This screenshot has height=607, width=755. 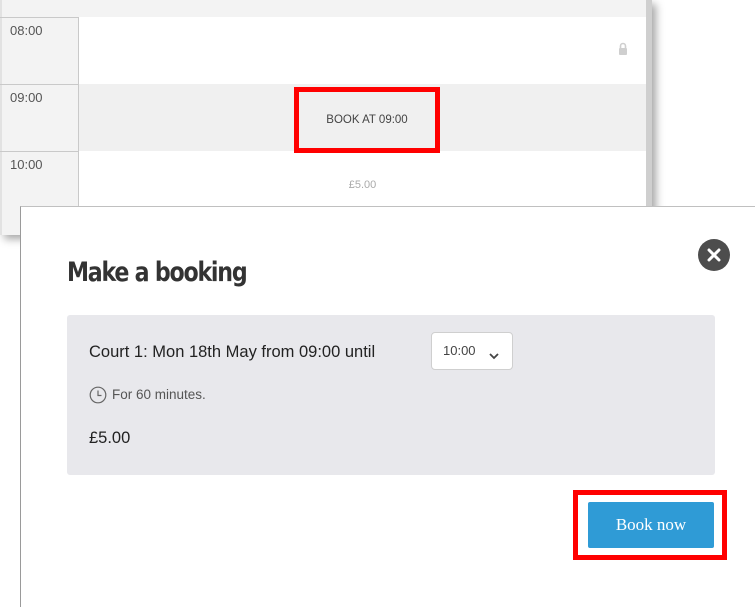 I want to click on schedule-scrollbar, so click(x=649, y=117).